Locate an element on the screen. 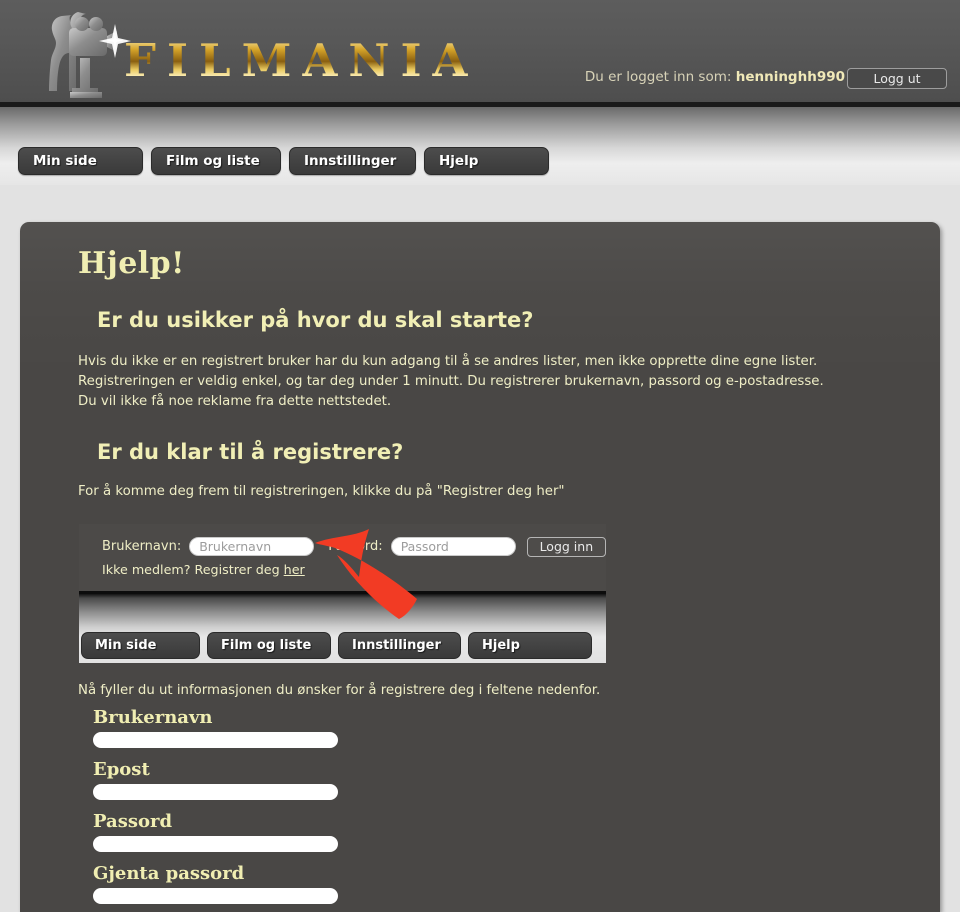  email-field is located at coordinates (215, 791).